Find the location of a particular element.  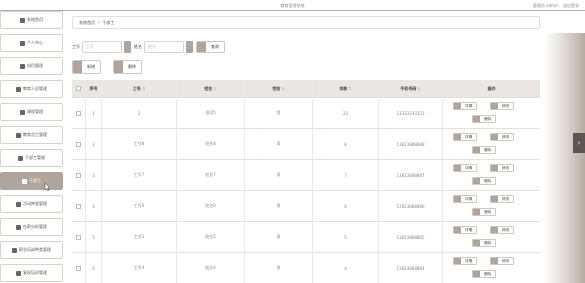

mouse-cursor-icon is located at coordinates (47, 187).